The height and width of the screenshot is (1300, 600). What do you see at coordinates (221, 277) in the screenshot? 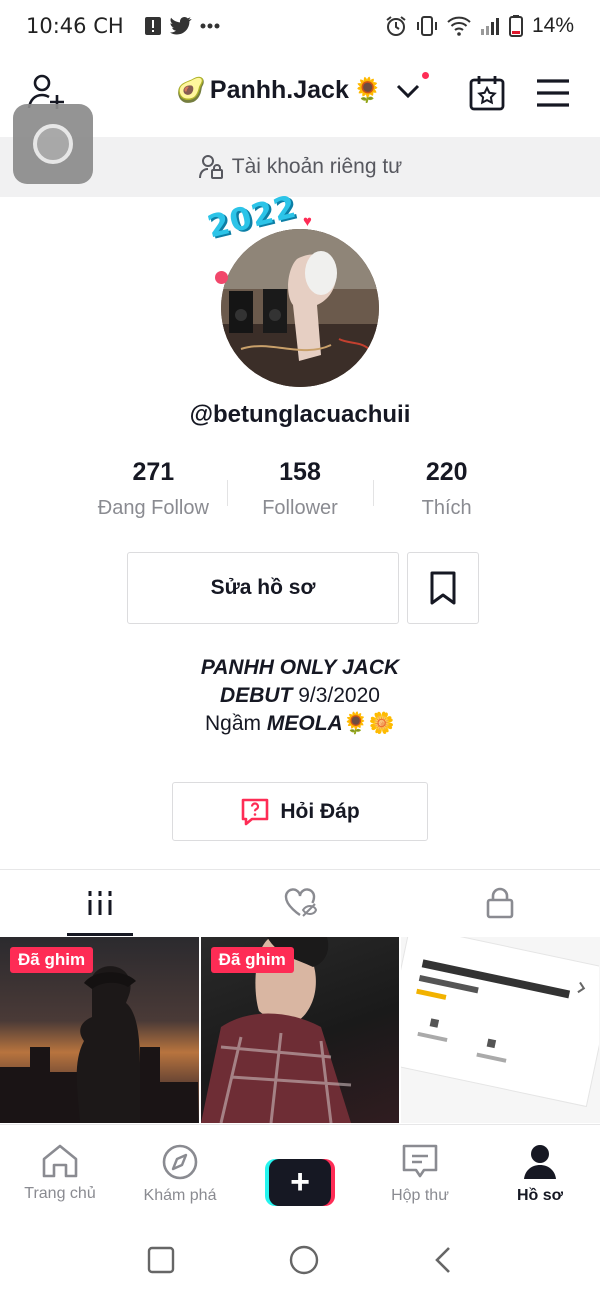
I see `pink-dot-sticker` at bounding box center [221, 277].